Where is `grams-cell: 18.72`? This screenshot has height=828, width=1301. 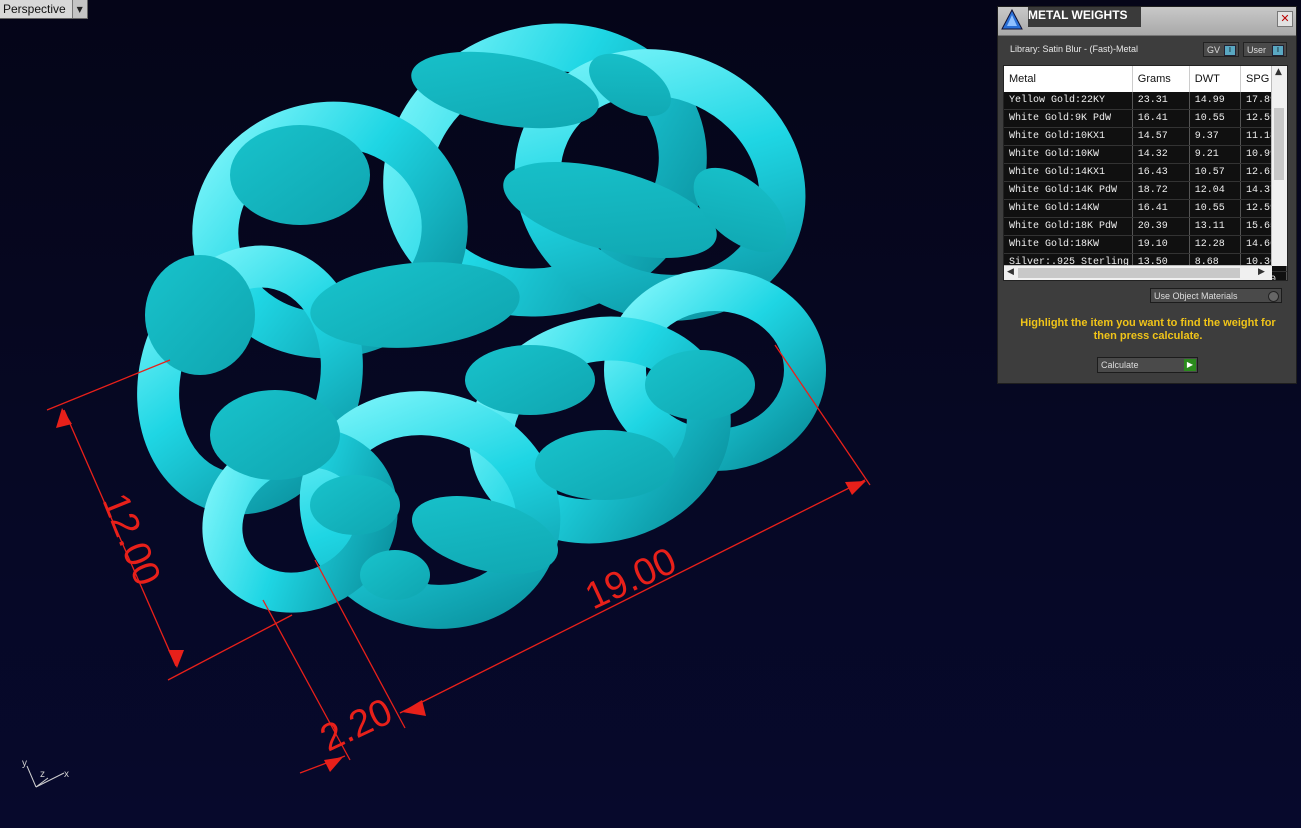 grams-cell: 18.72 is located at coordinates (1161, 190).